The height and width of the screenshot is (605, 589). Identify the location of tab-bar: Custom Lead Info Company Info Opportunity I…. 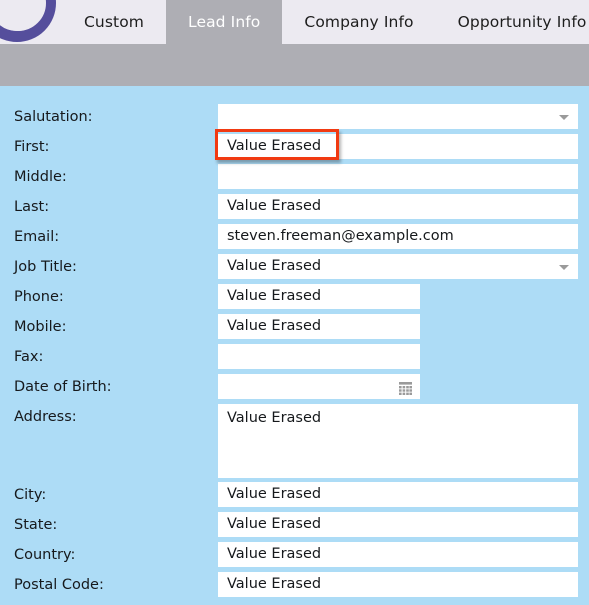
(294, 22).